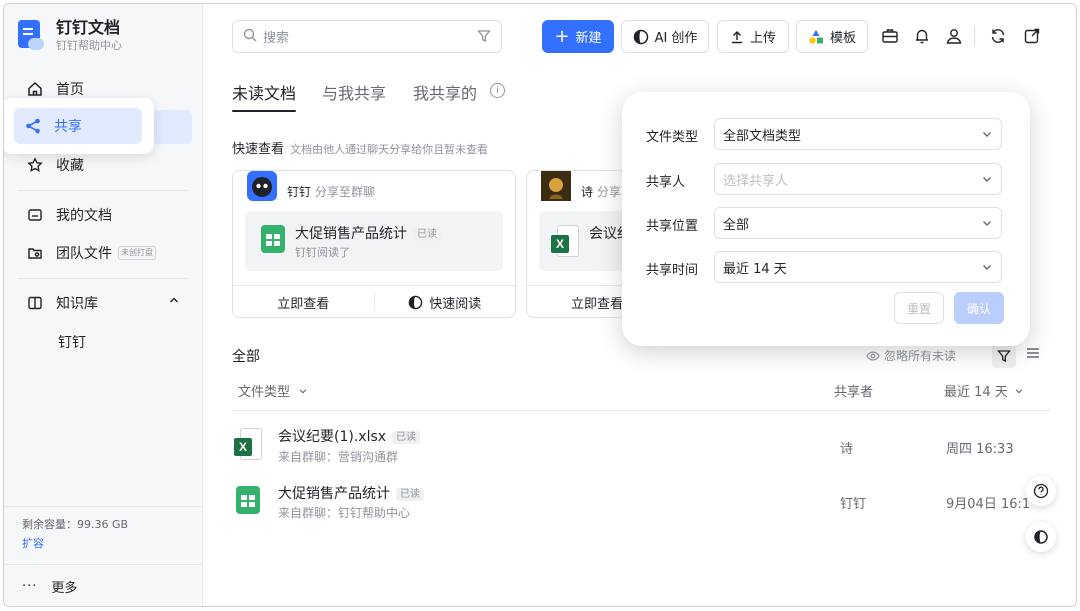  I want to click on filter-confirm-button: 确认, so click(979, 308).